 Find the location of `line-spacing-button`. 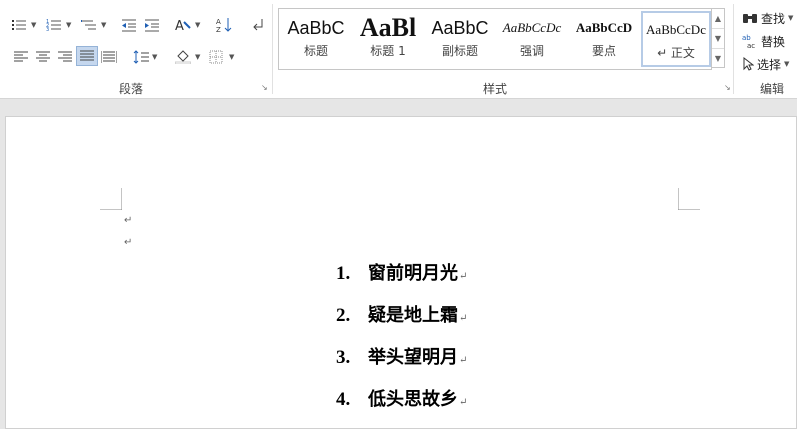

line-spacing-button is located at coordinates (141, 57).